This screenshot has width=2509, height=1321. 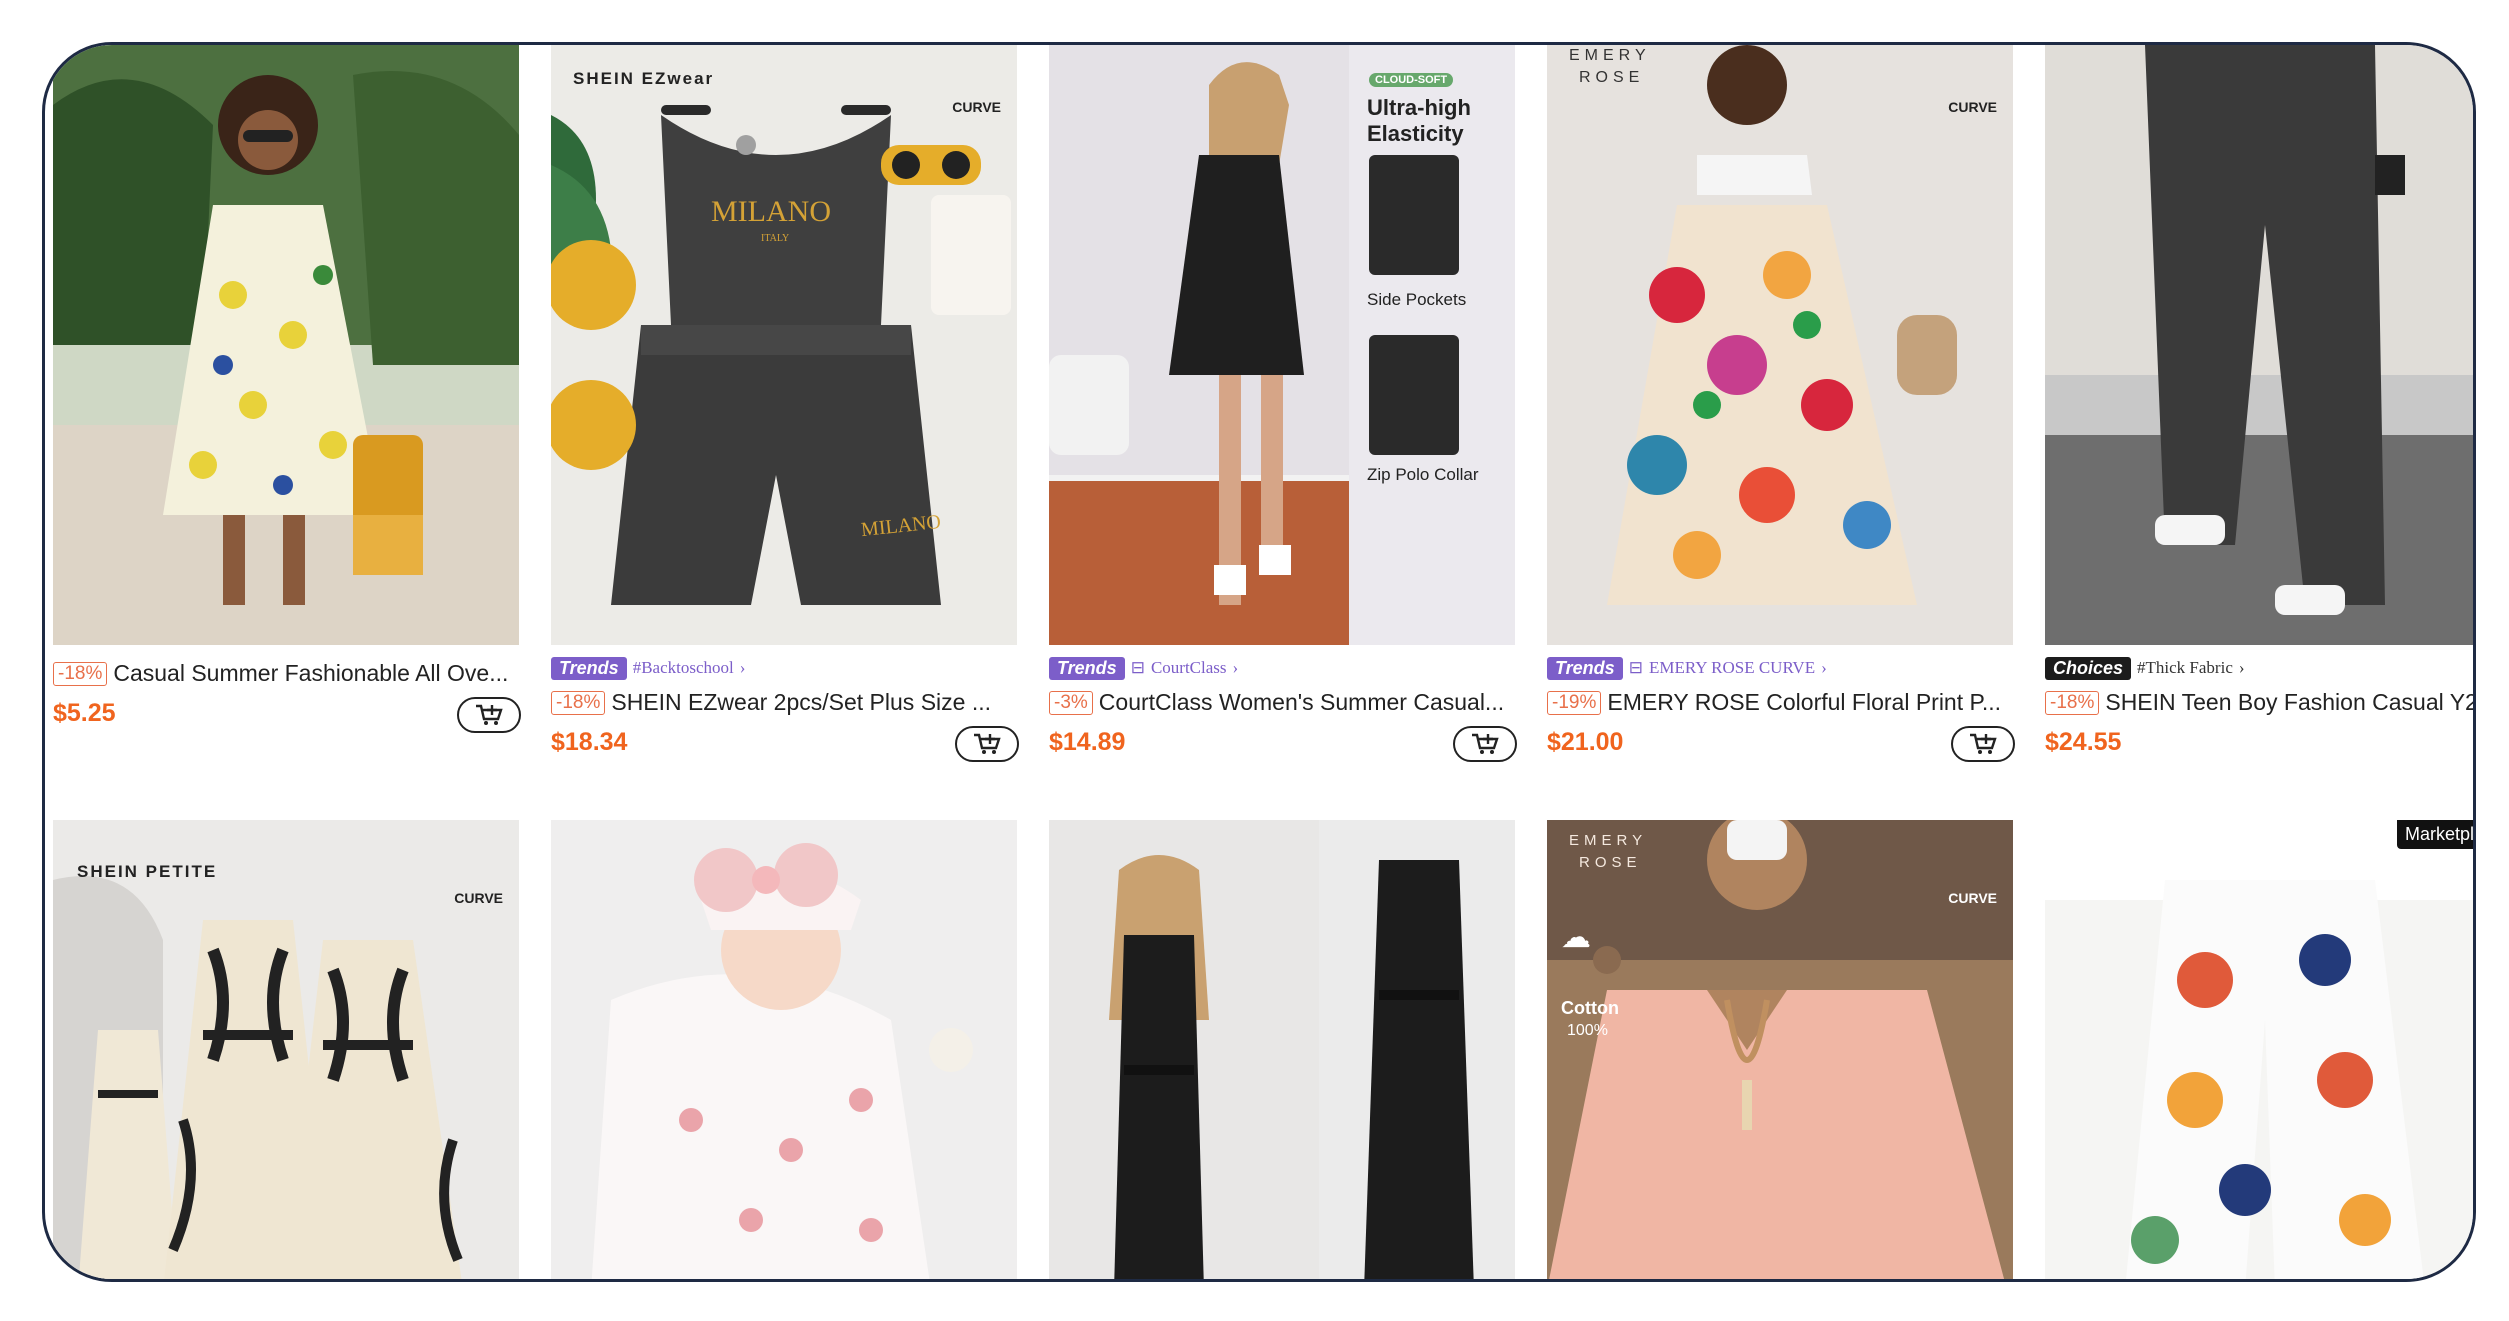 I want to click on trend-tag: #Backtoschool, so click(x=683, y=668).